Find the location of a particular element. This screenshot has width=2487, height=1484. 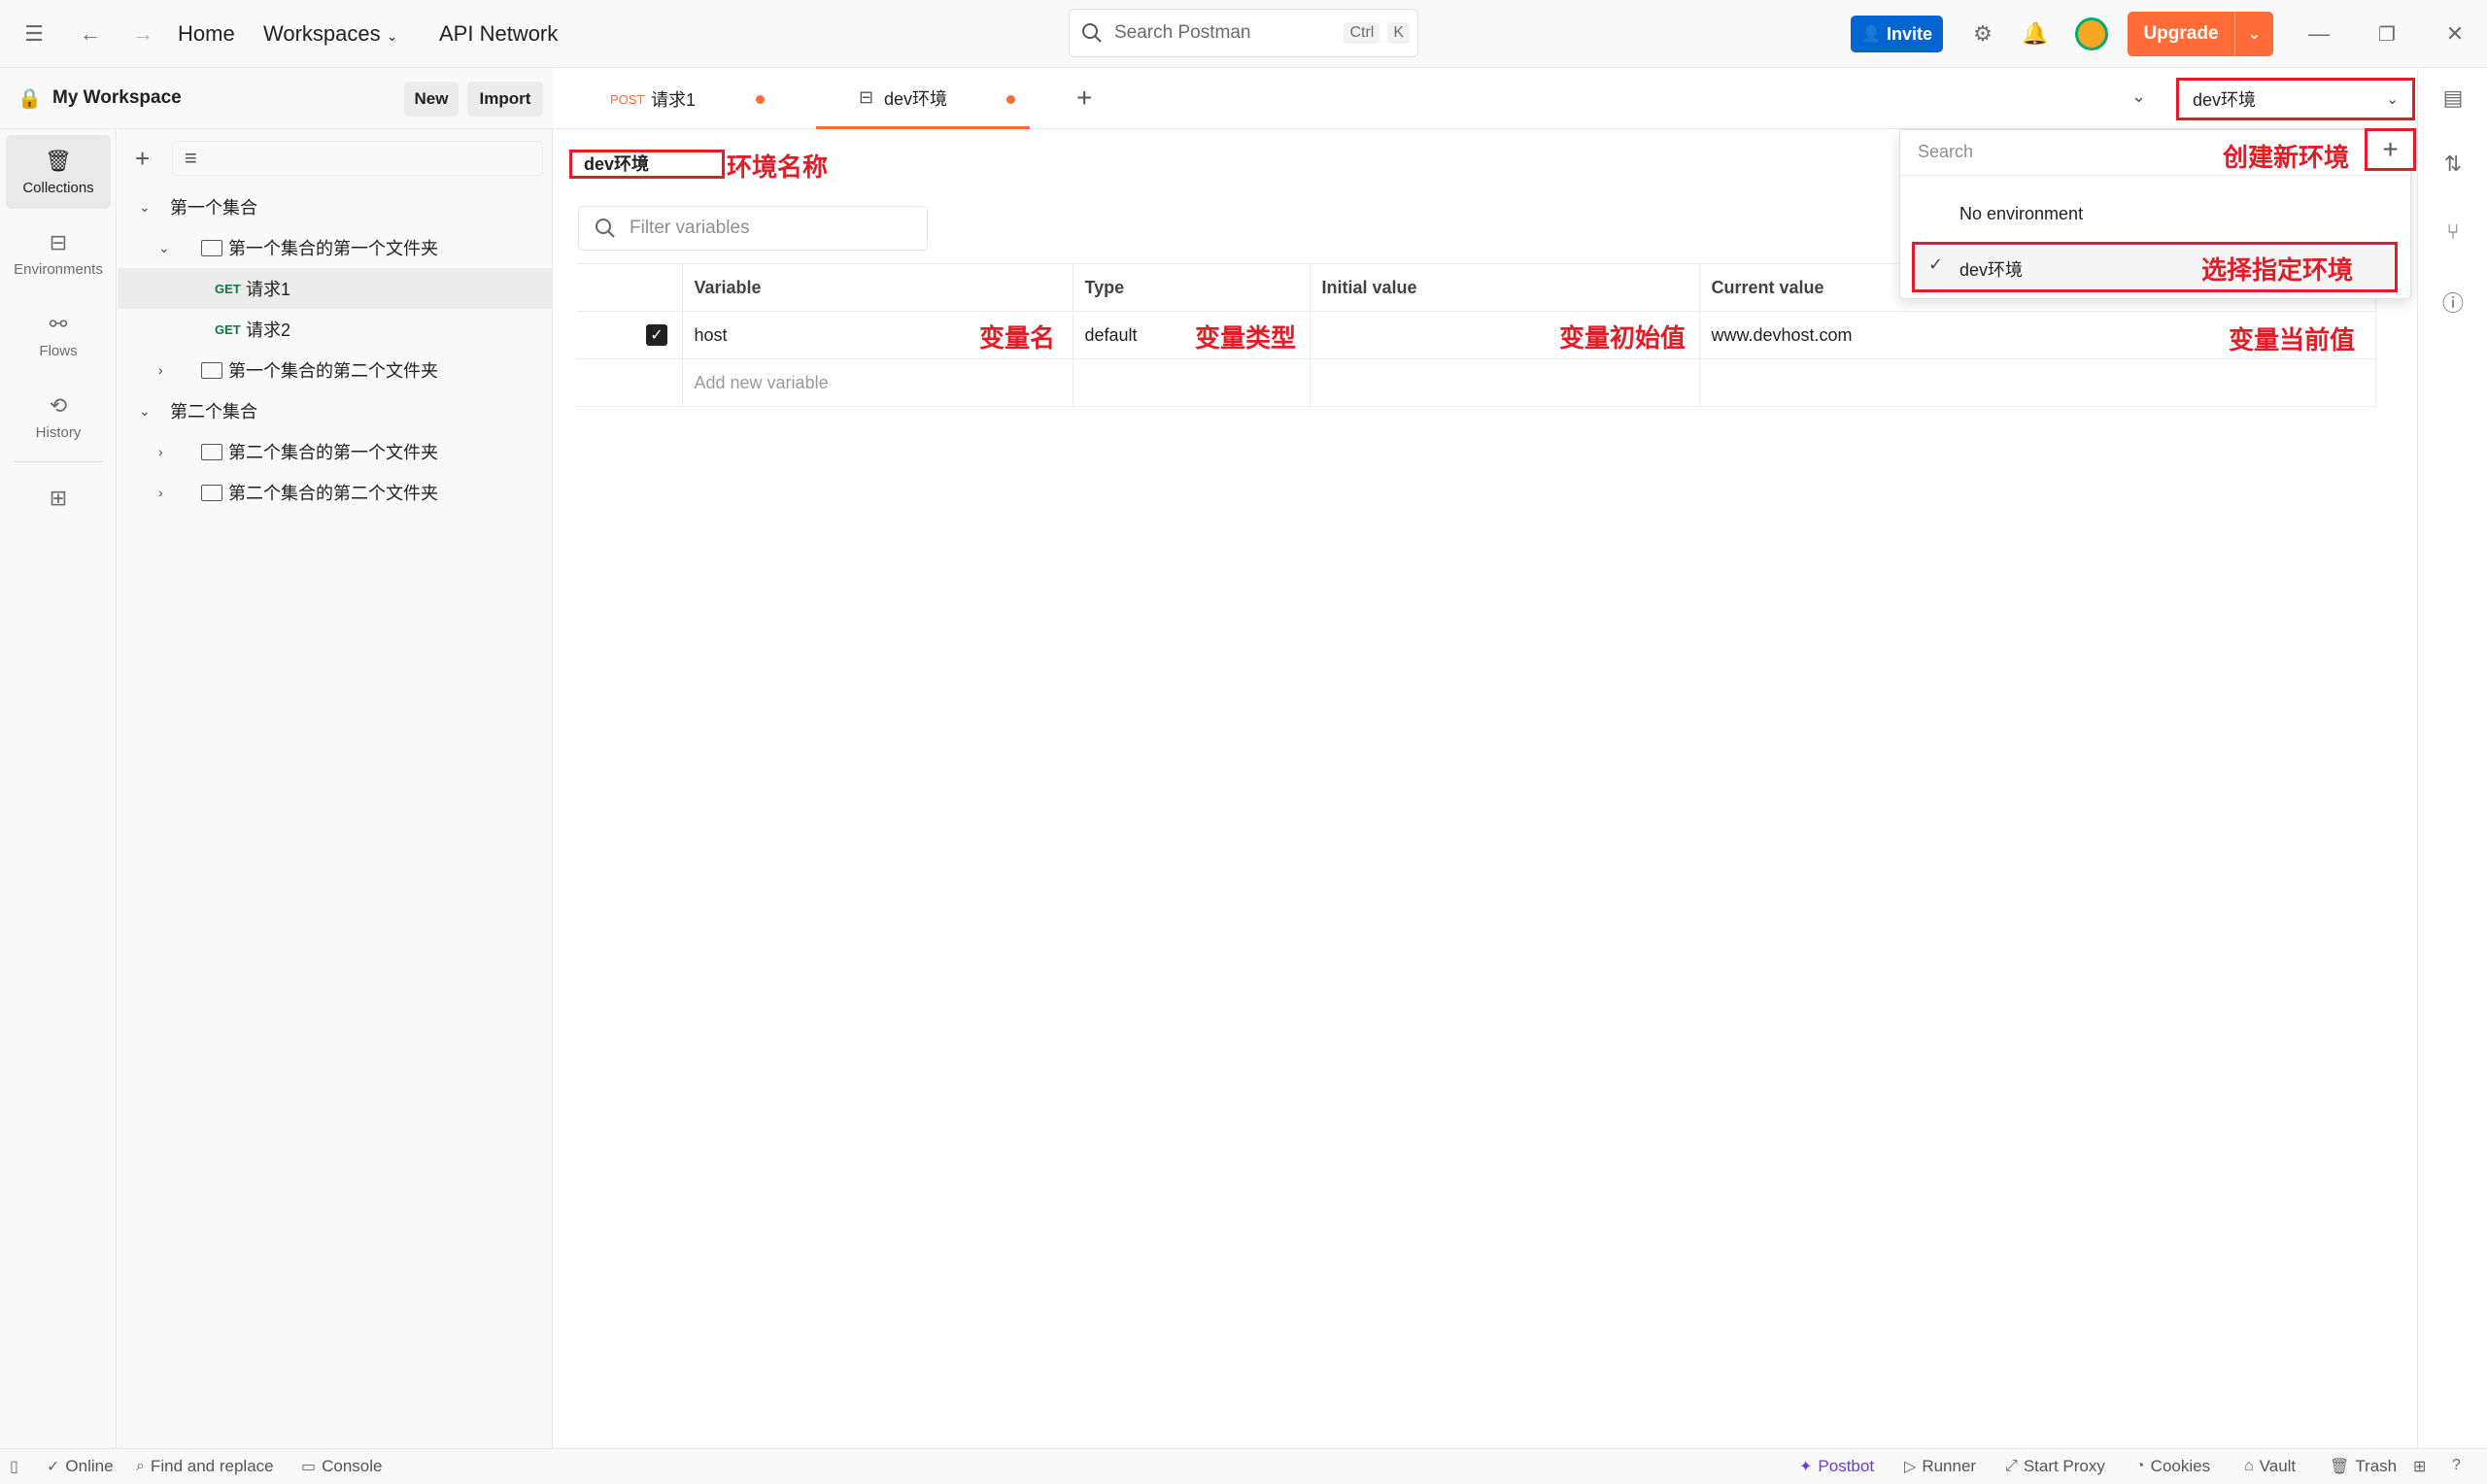

folder-item: › 第二个集合的第二个文件夹 is located at coordinates (335, 493).